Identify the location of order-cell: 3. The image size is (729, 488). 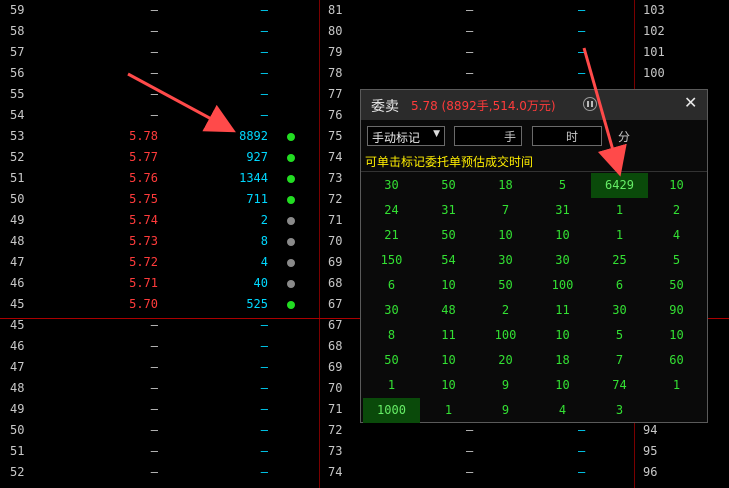
(619, 410).